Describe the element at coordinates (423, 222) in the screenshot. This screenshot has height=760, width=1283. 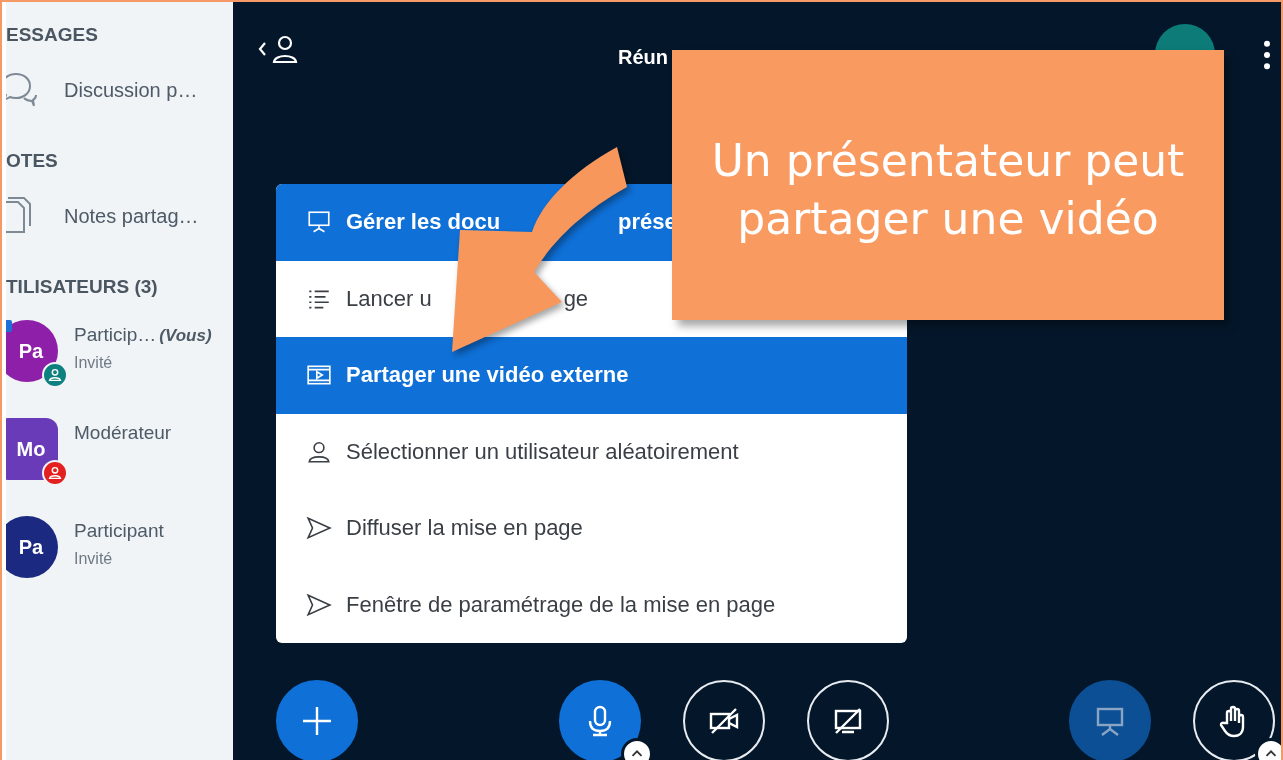
I see `menu-item-label: Gérer les docu` at that location.